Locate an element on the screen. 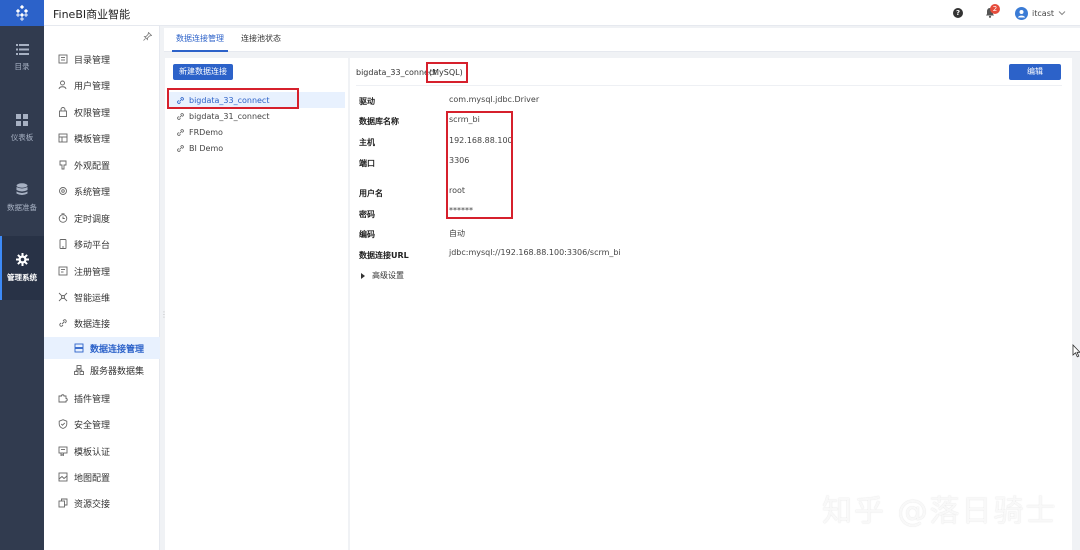 The image size is (1080, 550). field-label-username: 用户名 is located at coordinates (371, 193).